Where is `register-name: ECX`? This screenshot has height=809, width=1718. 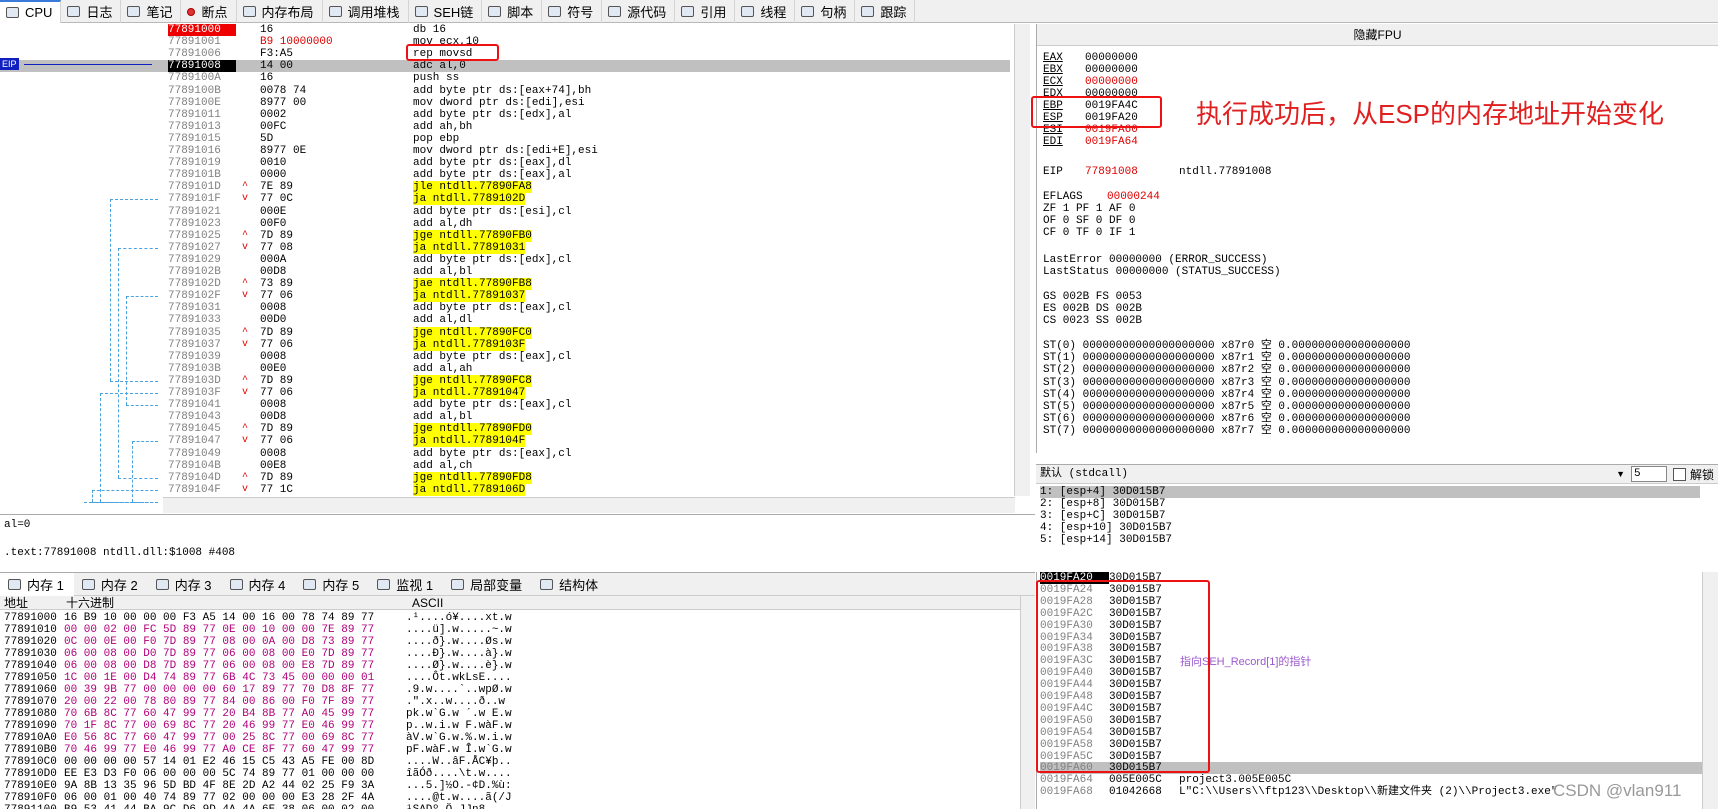
register-name: ECX is located at coordinates (1064, 82).